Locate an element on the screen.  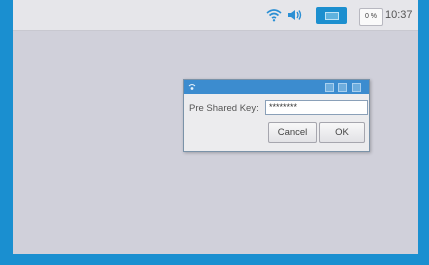
dialog-titlebar is located at coordinates (276, 87).